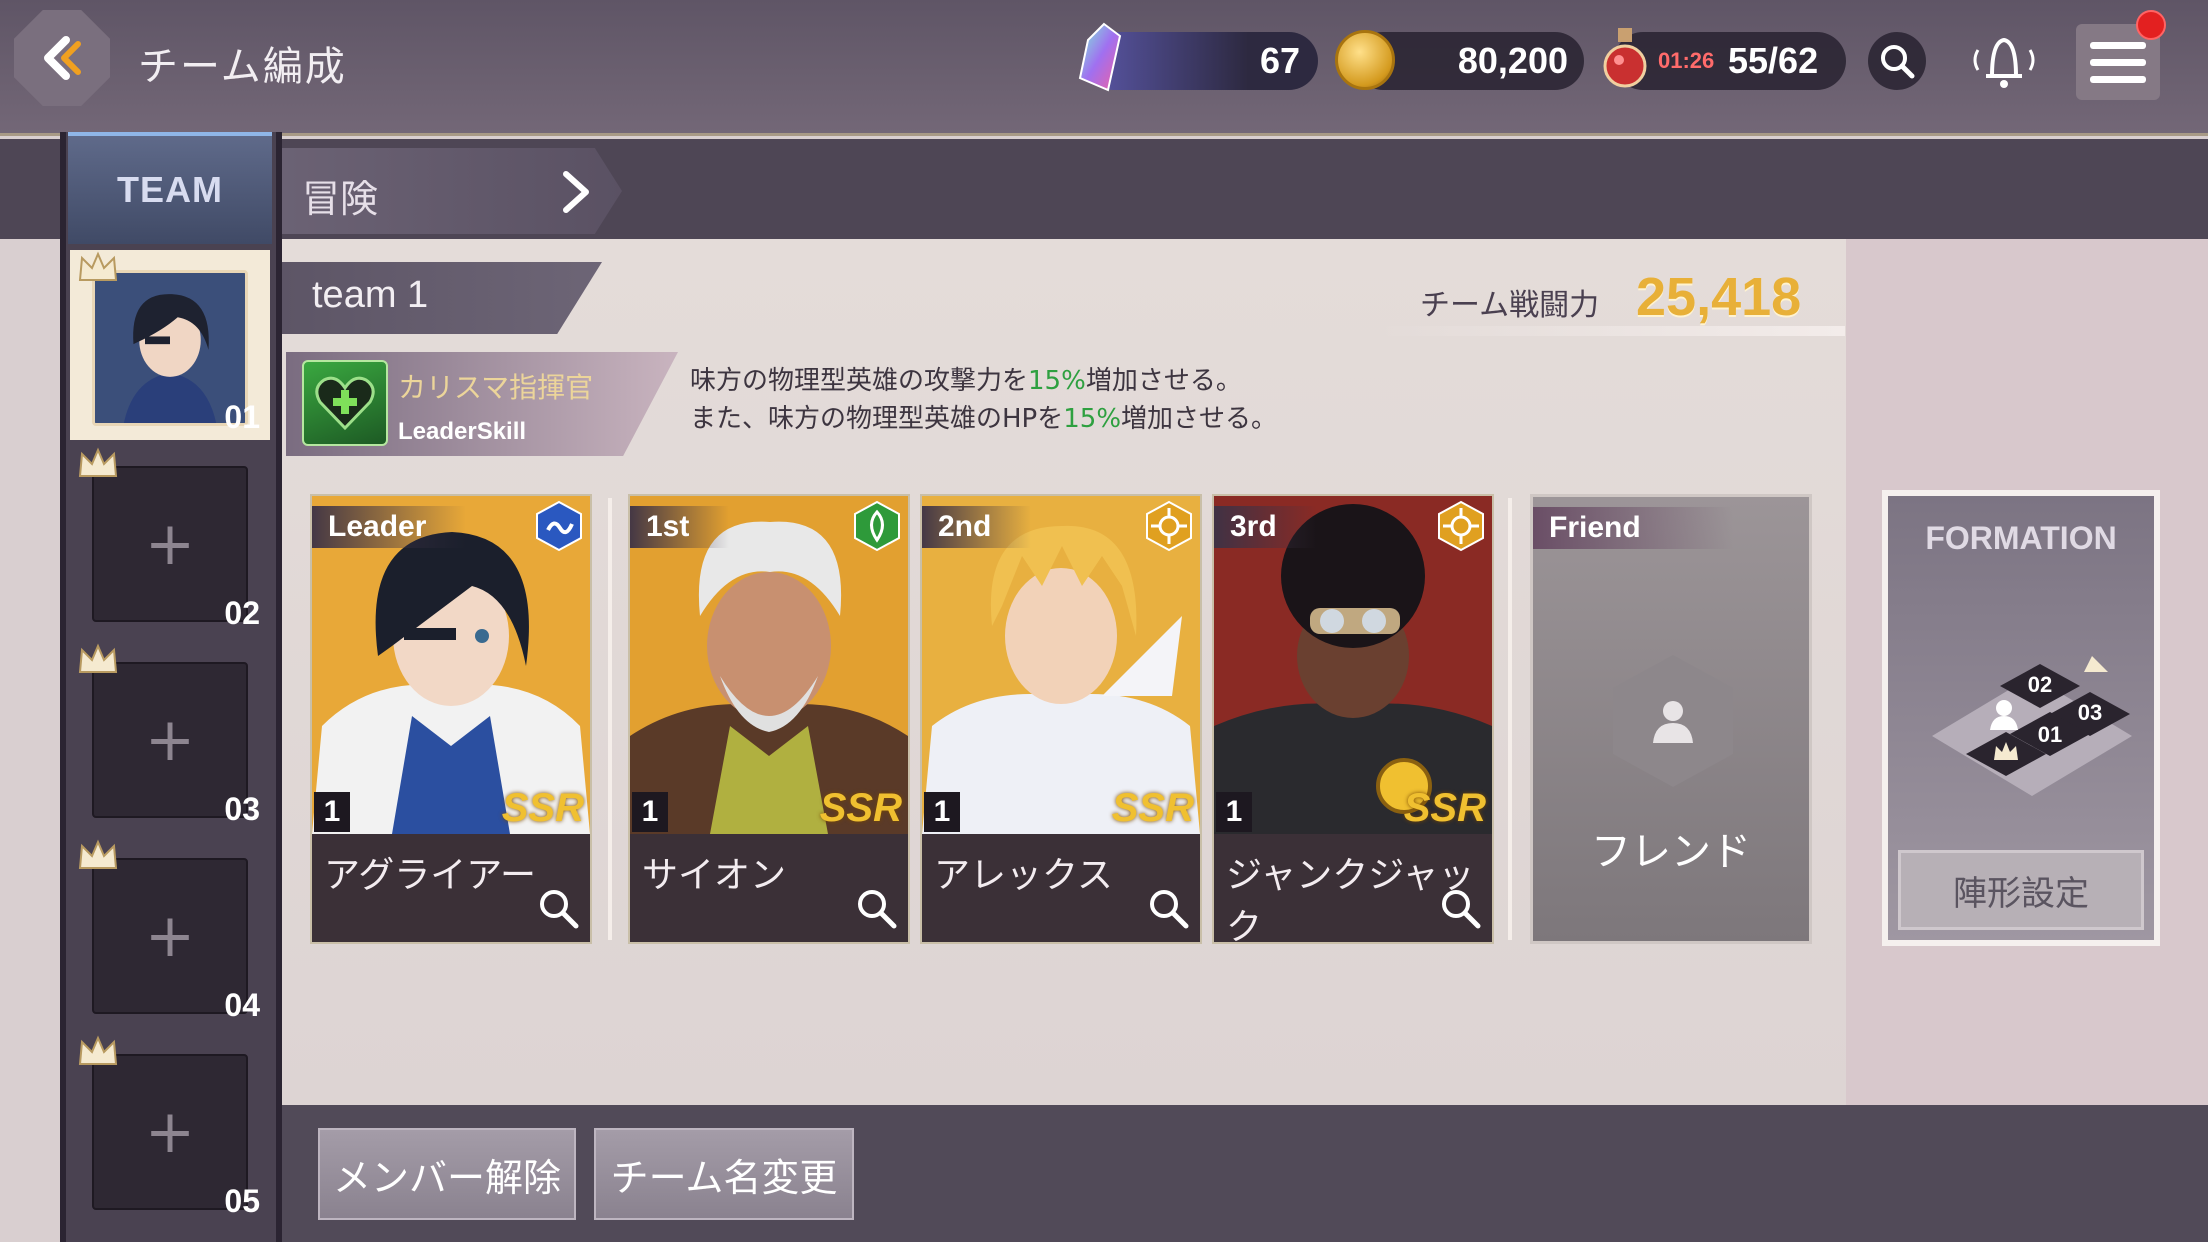 The width and height of the screenshot is (2208, 1242). I want to click on potion-icon, so click(1625, 58).